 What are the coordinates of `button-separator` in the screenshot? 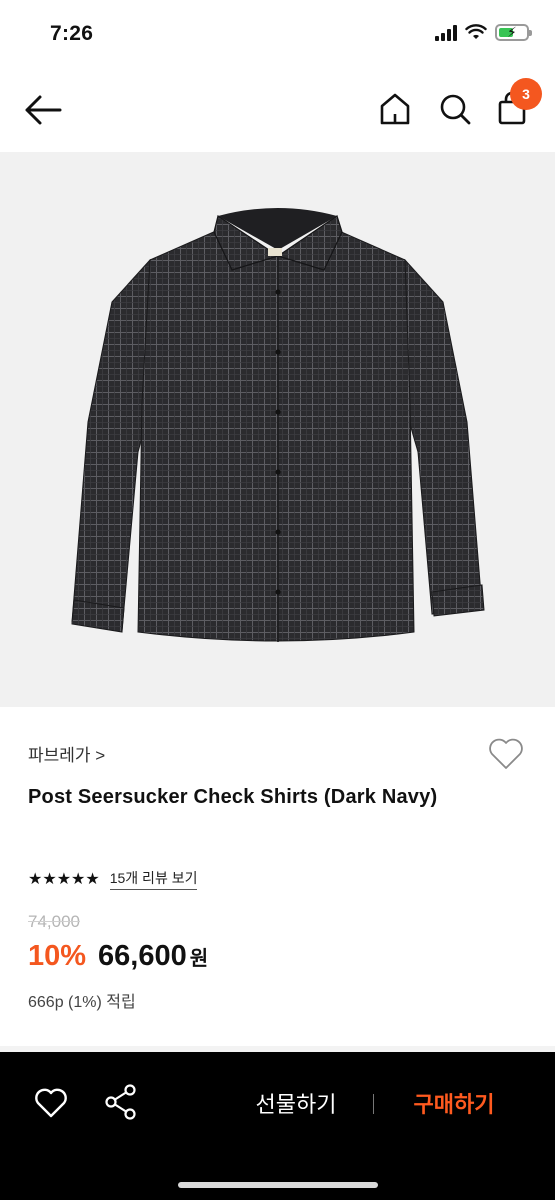 It's located at (373, 1104).